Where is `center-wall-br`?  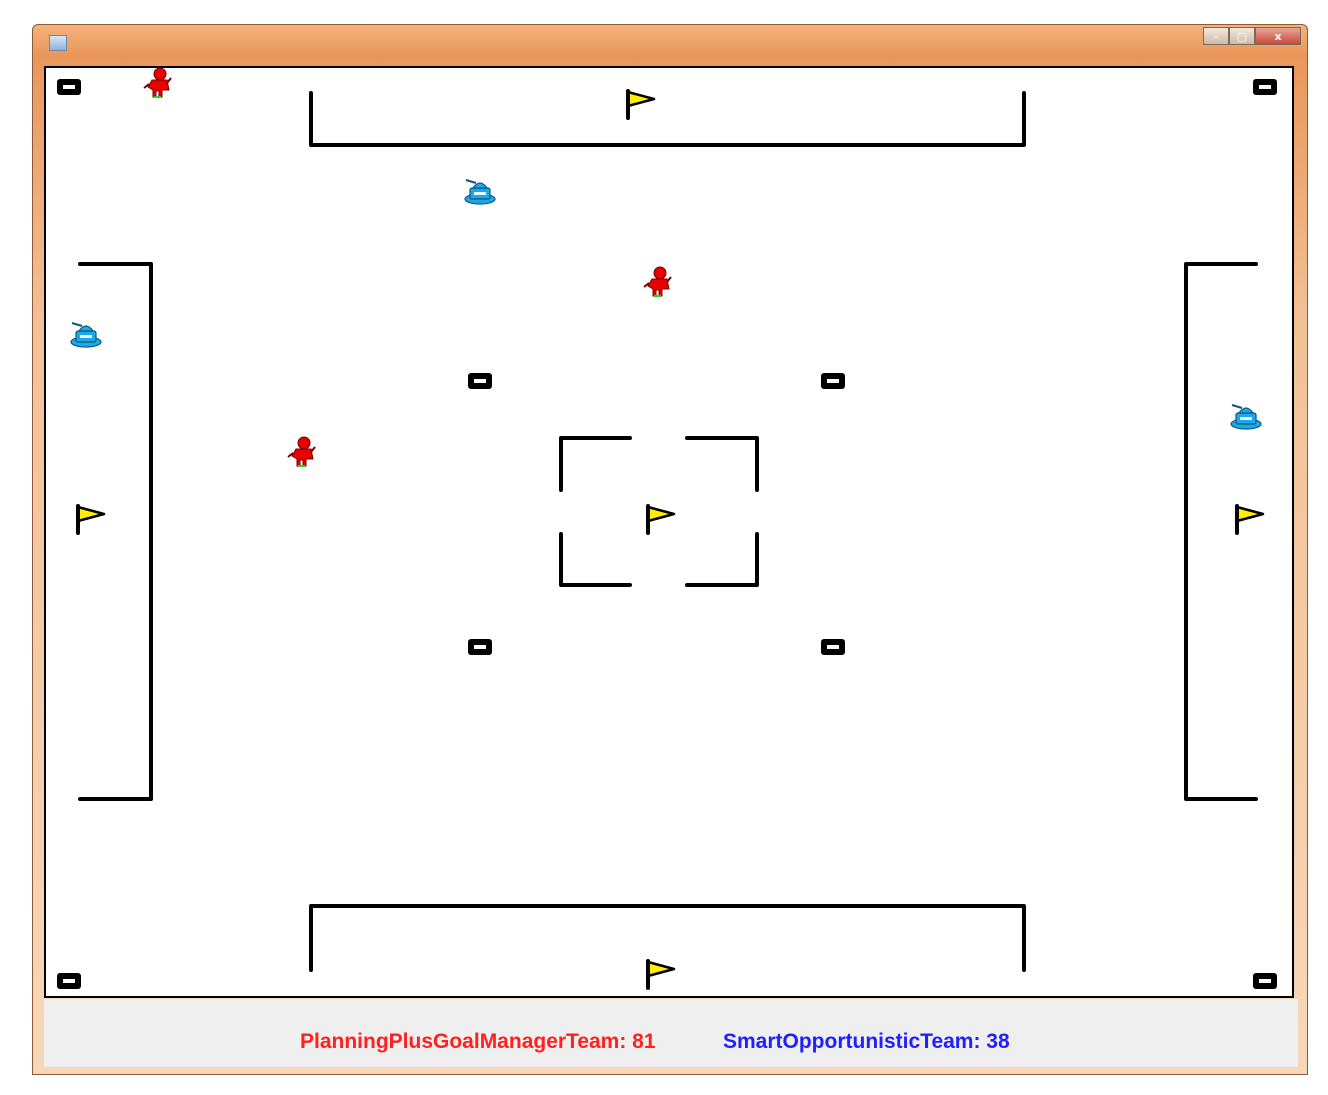
center-wall-br is located at coordinates (722, 559).